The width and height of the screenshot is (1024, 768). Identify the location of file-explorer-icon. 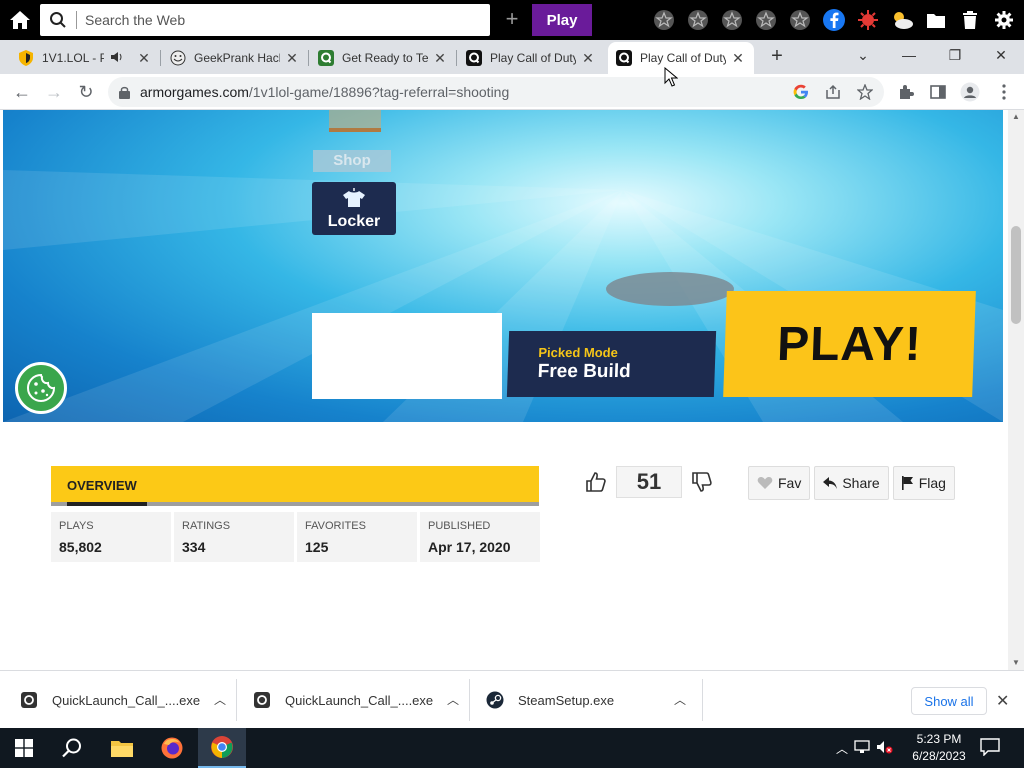
(122, 748).